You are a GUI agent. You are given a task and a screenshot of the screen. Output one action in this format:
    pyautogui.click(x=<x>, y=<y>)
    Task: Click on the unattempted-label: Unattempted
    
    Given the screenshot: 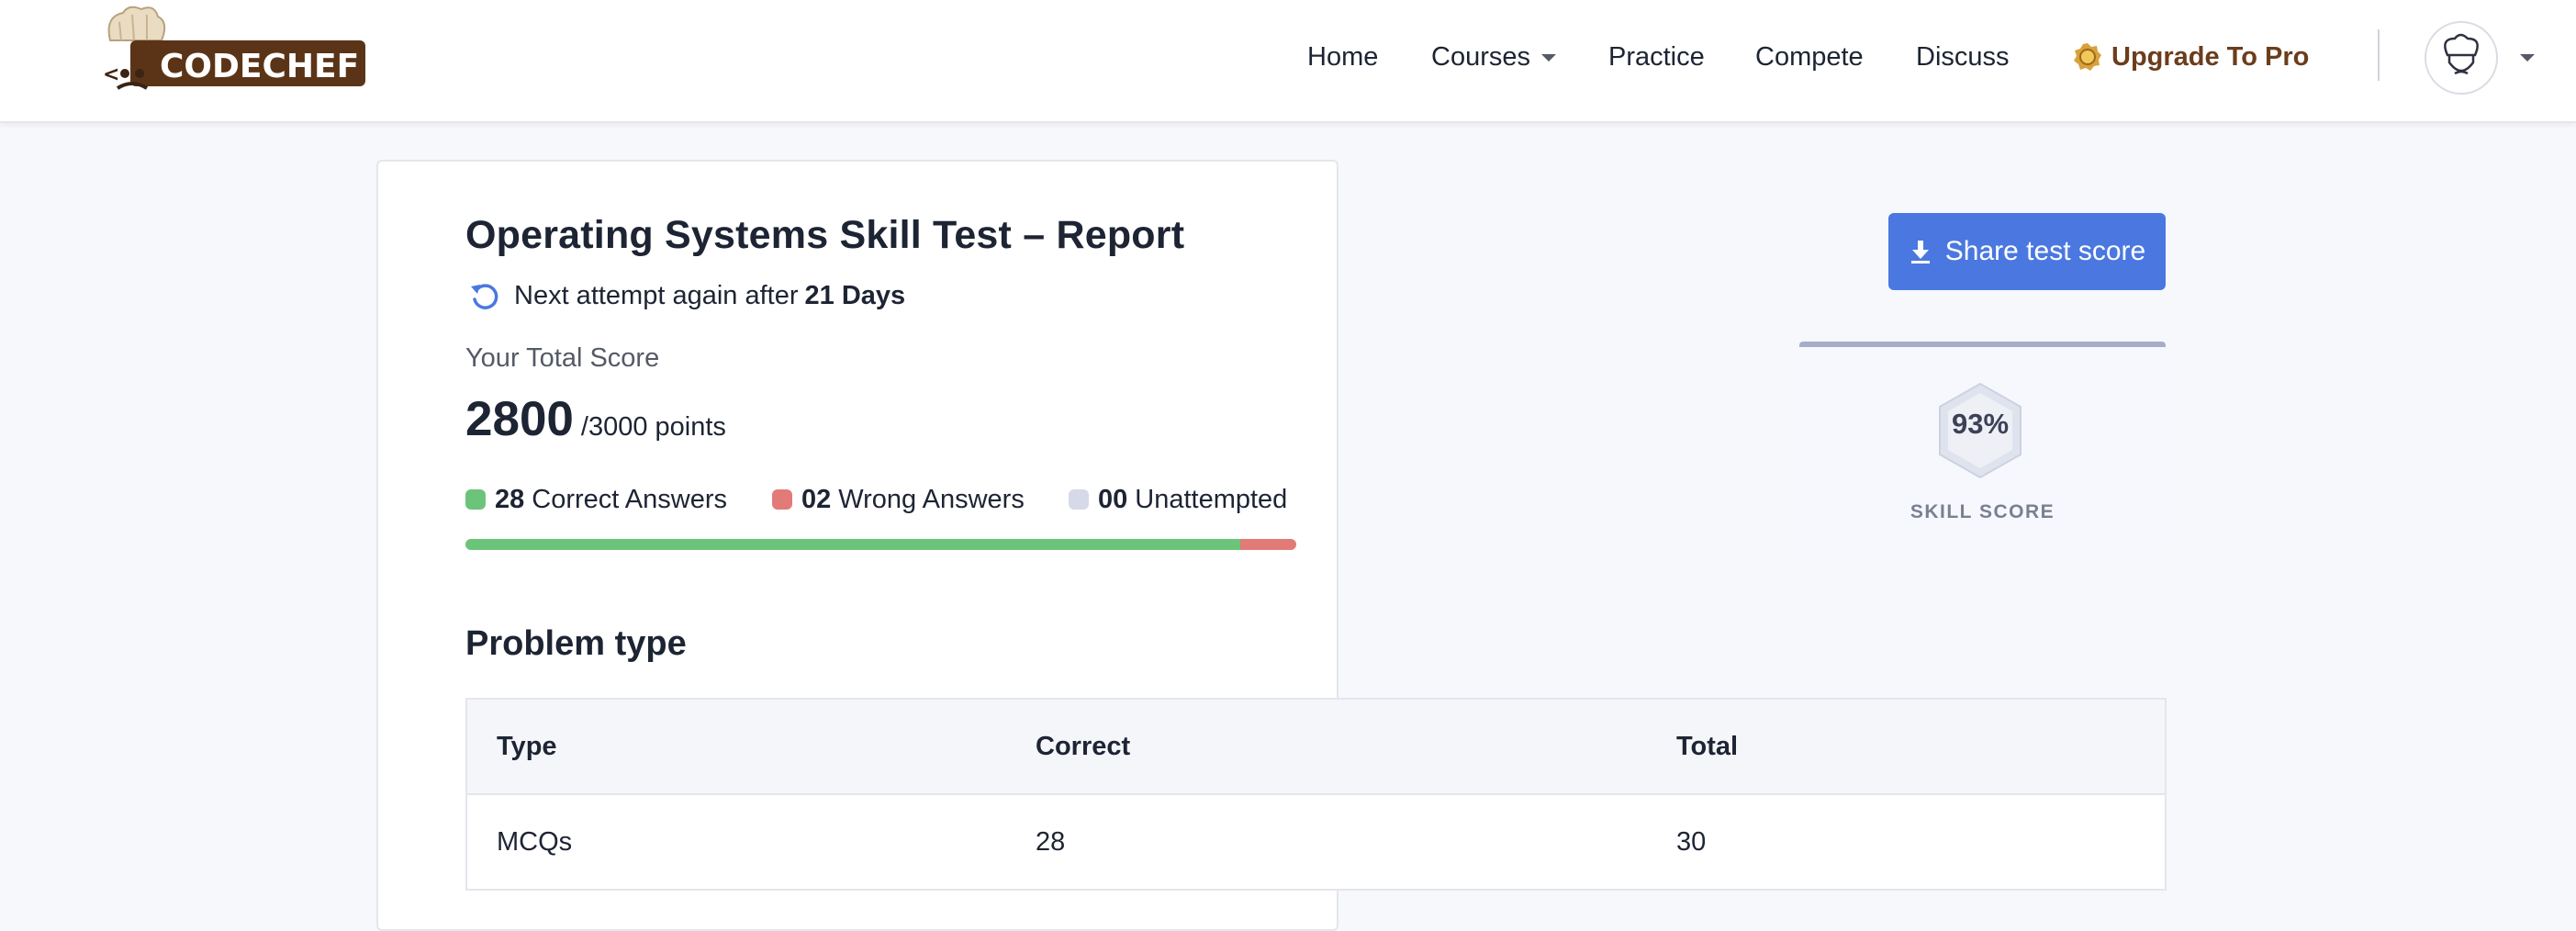 What is the action you would take?
    pyautogui.click(x=1211, y=499)
    